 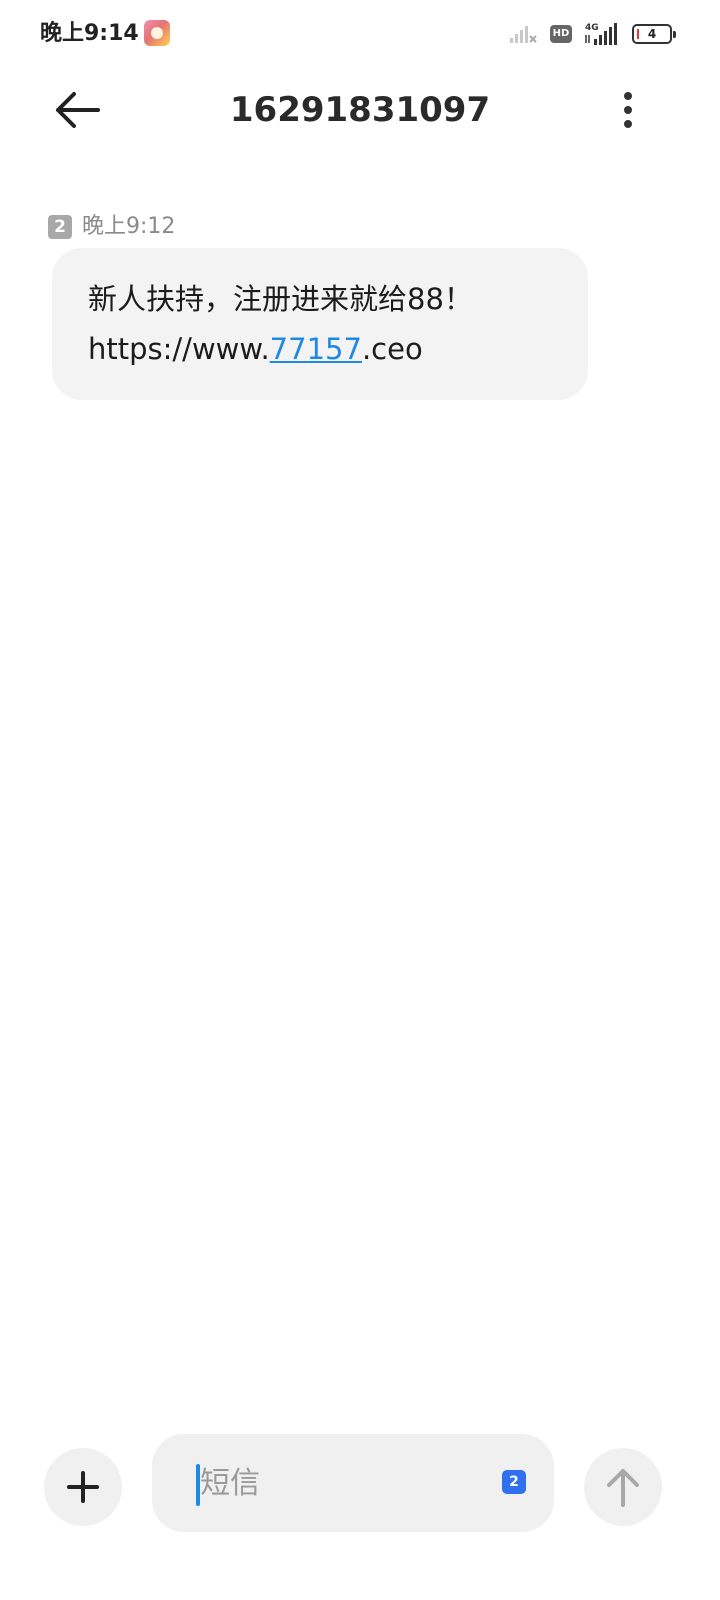 I want to click on signal-4g-icon: 4G, so click(x=602, y=34).